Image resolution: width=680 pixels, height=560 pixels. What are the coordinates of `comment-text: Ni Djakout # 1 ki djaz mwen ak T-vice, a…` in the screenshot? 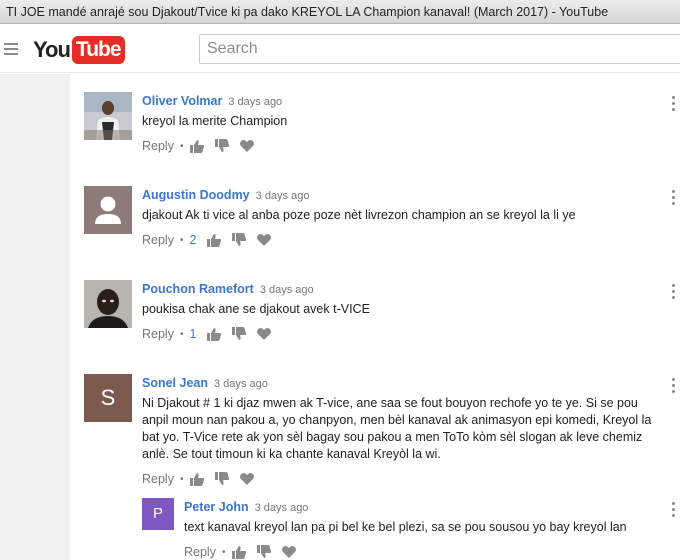 It's located at (396, 429).